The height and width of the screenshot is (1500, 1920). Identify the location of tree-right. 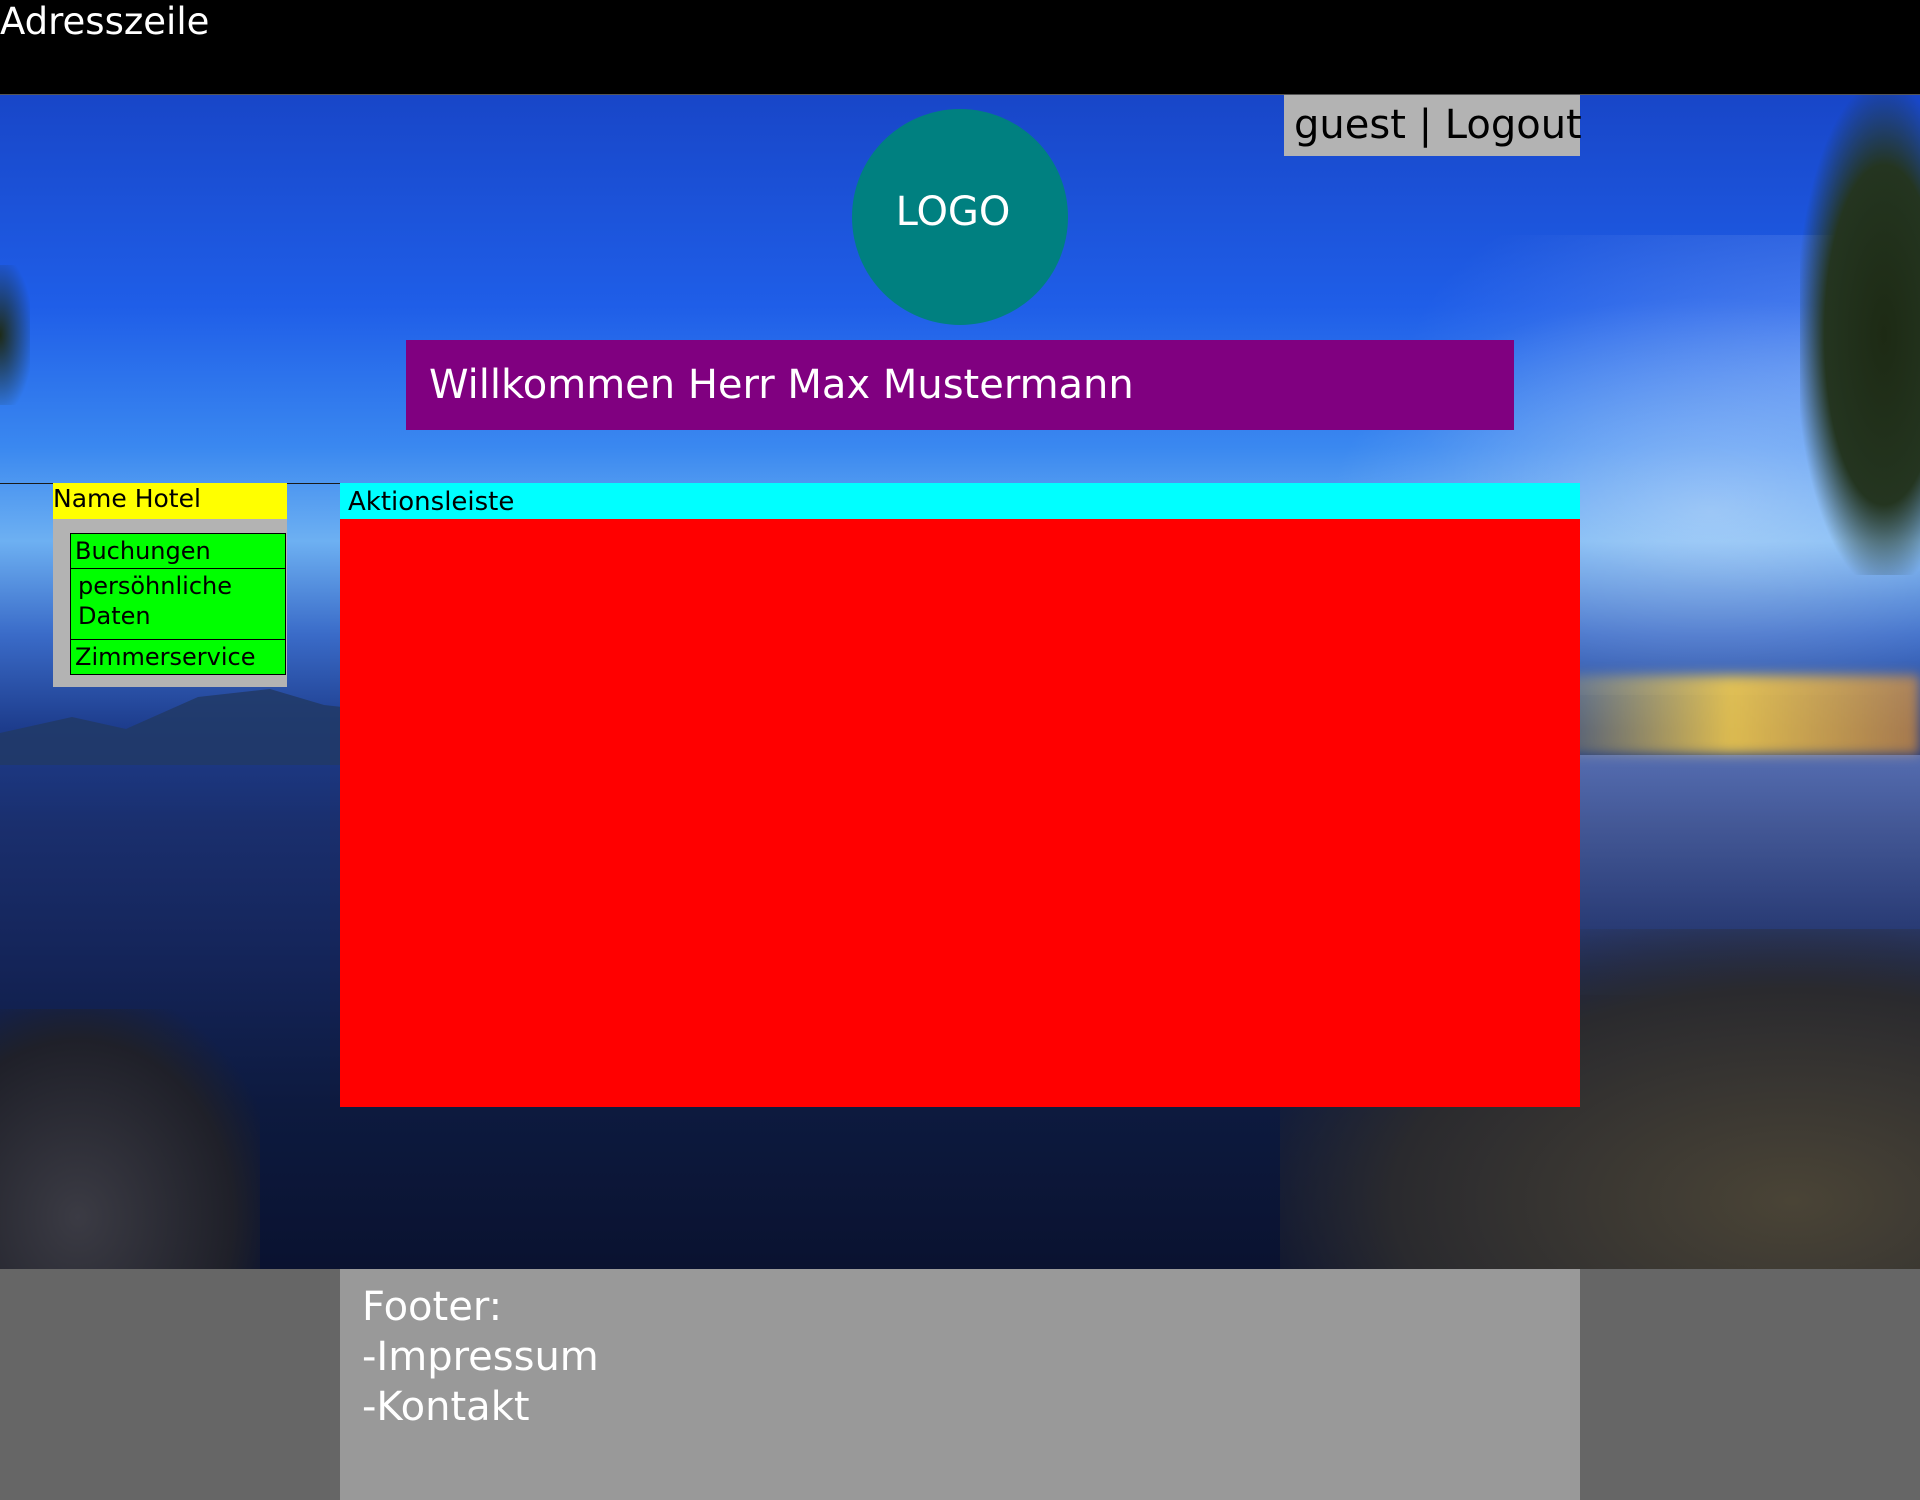
(1860, 335).